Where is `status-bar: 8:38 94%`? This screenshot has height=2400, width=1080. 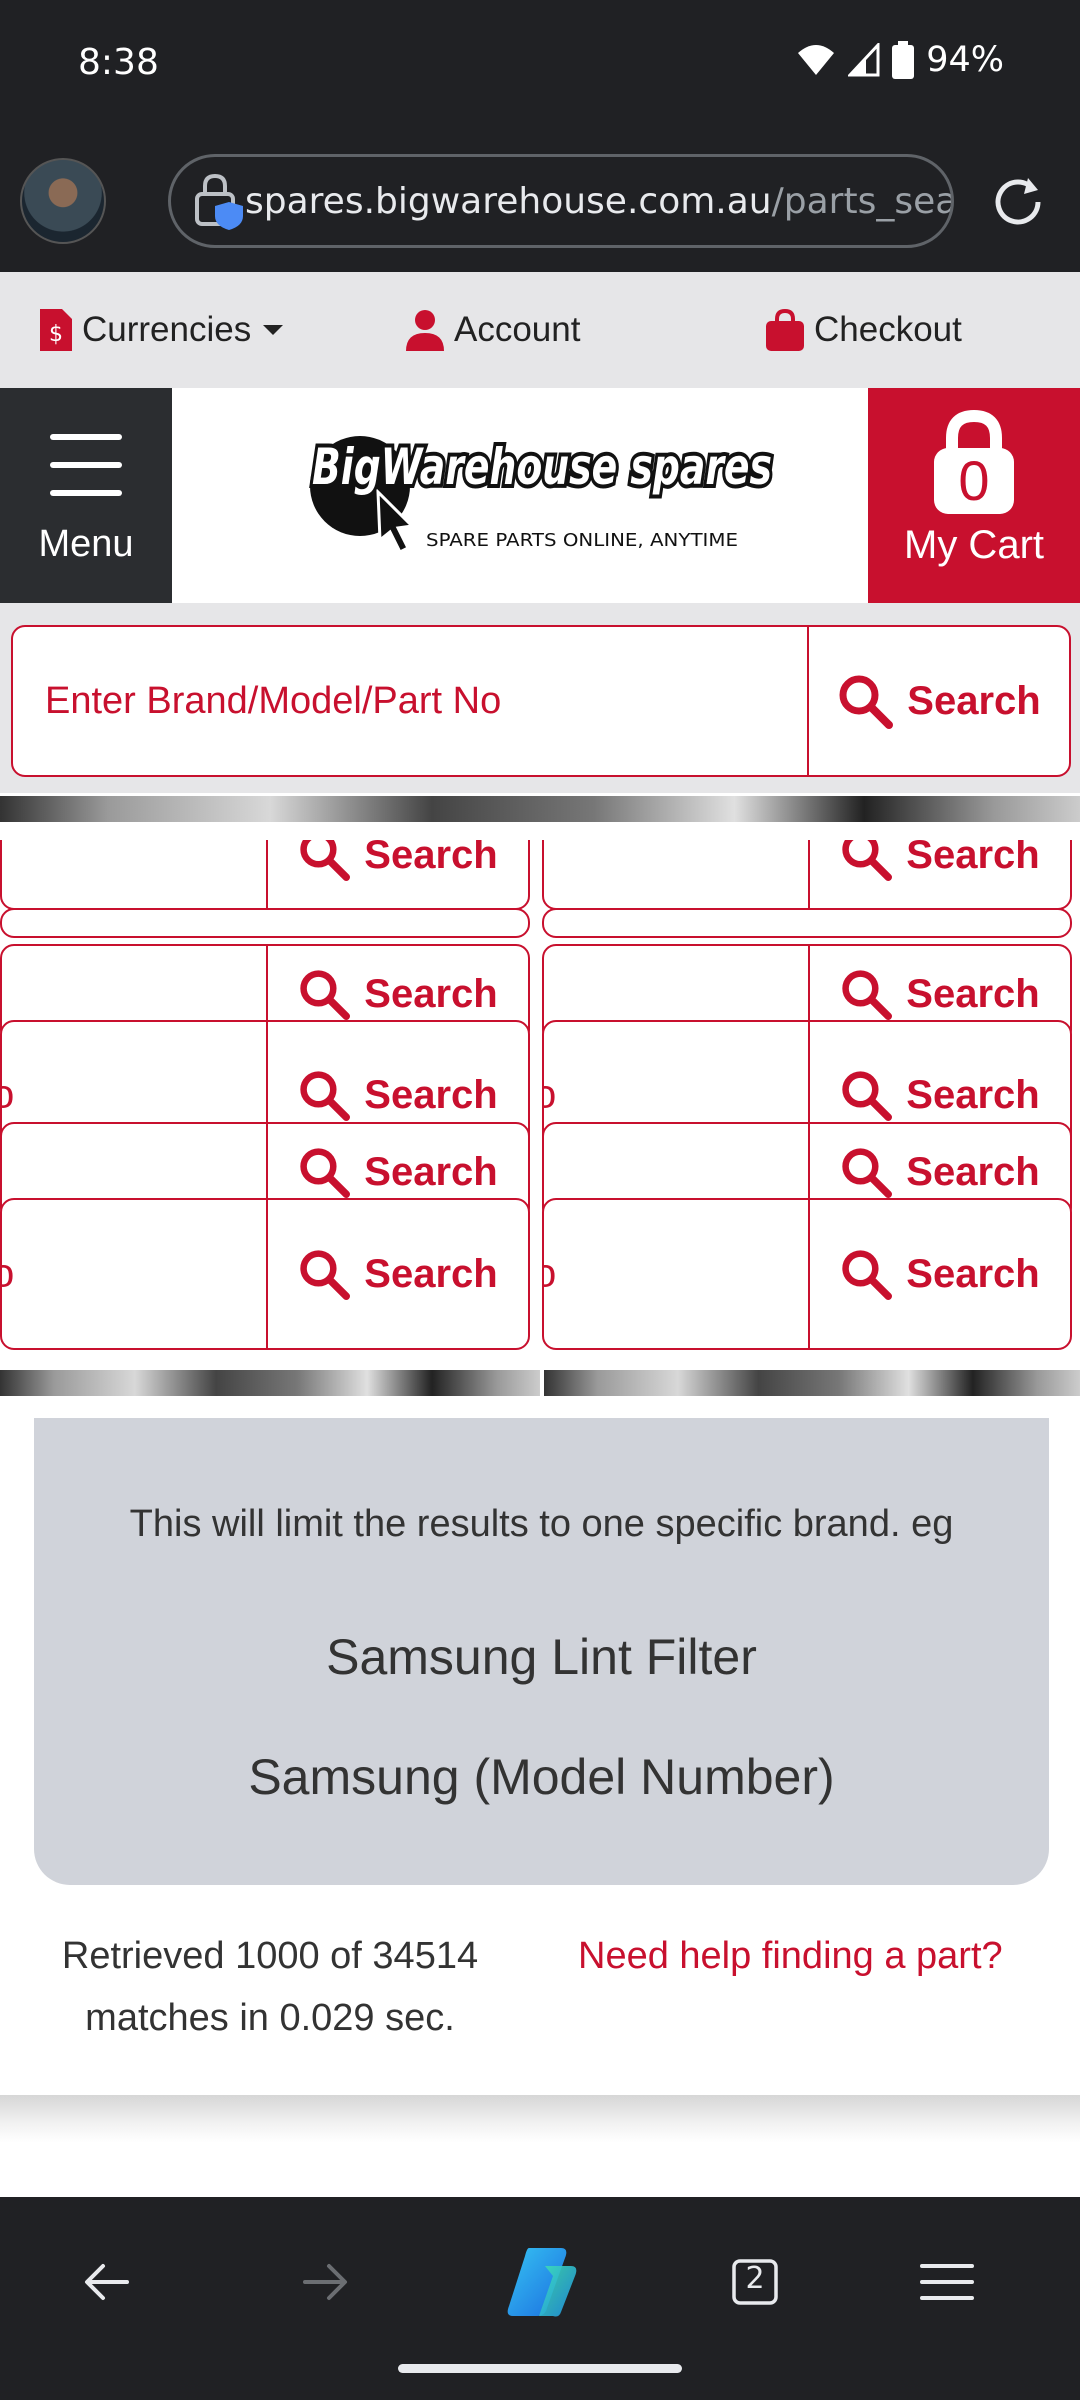 status-bar: 8:38 94% is located at coordinates (540, 65).